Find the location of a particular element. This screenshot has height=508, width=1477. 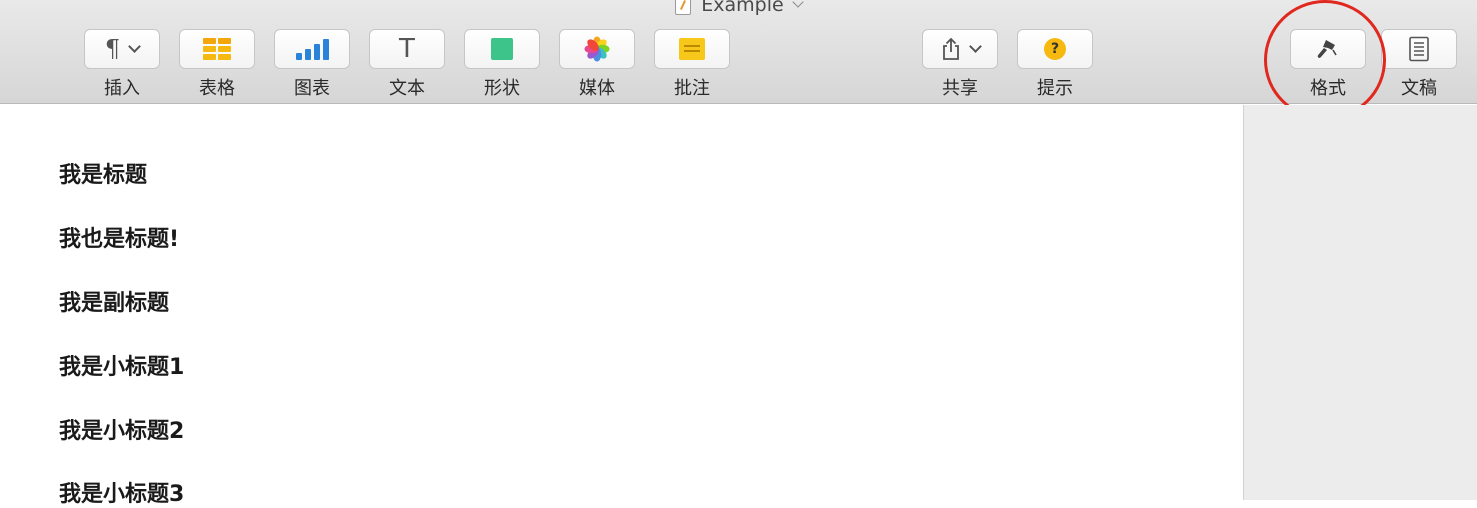

tips-tool: ? 提示 is located at coordinates (1056, 65).